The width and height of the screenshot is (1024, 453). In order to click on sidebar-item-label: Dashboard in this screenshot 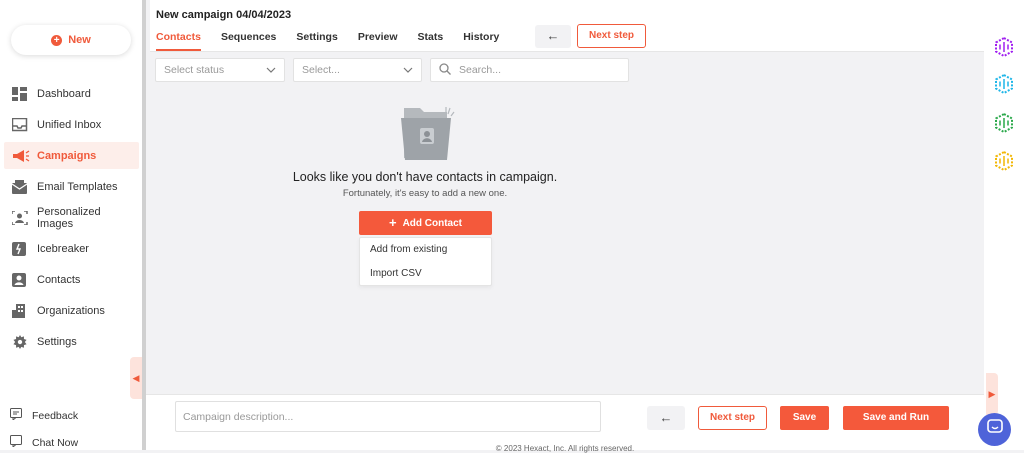, I will do `click(64, 93)`.